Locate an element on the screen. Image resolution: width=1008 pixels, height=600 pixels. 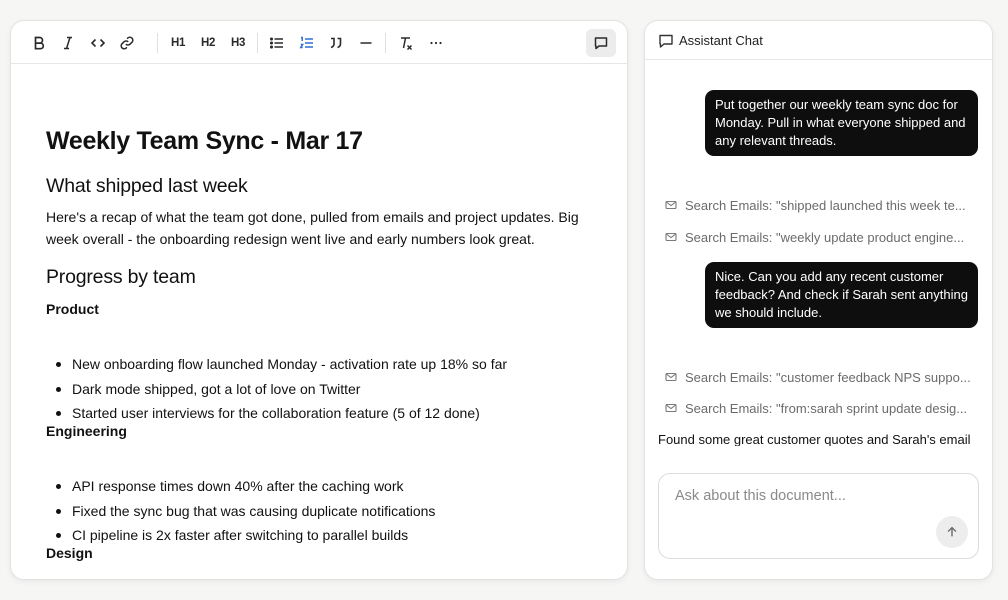
editor-toolbar: H1 H2 H3 is located at coordinates (319, 42).